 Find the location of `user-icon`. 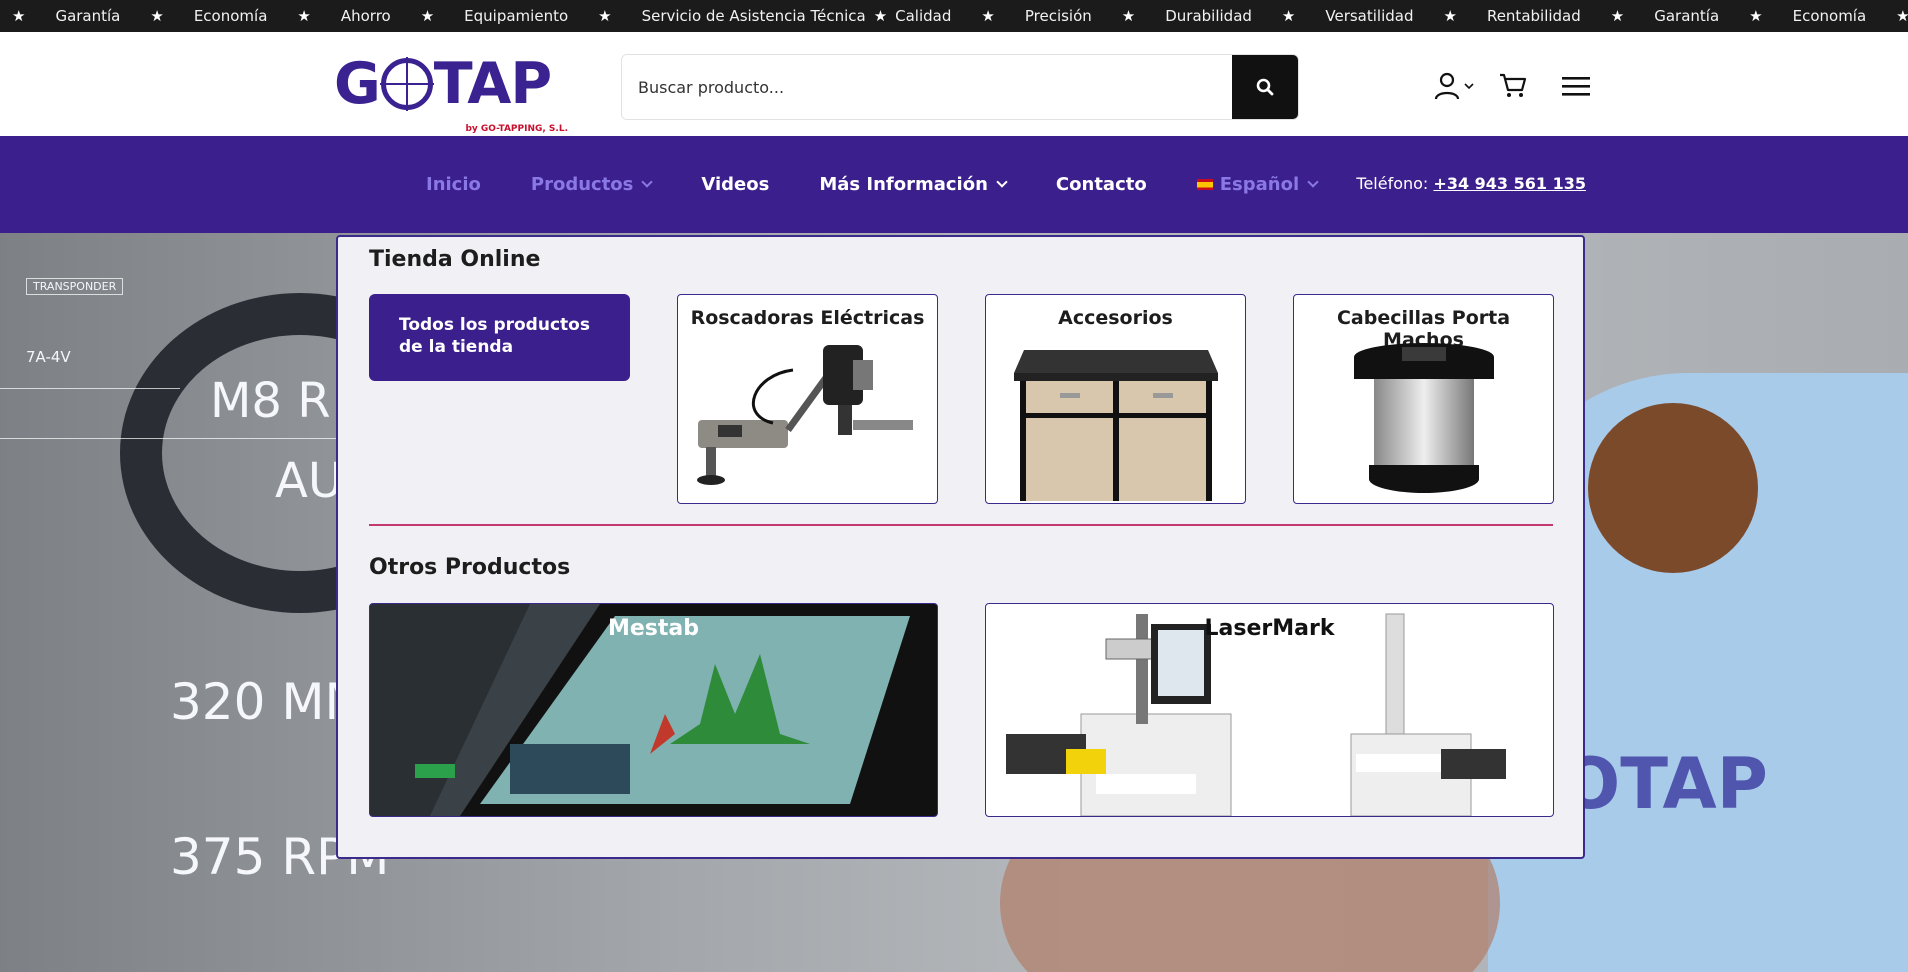

user-icon is located at coordinates (1447, 86).